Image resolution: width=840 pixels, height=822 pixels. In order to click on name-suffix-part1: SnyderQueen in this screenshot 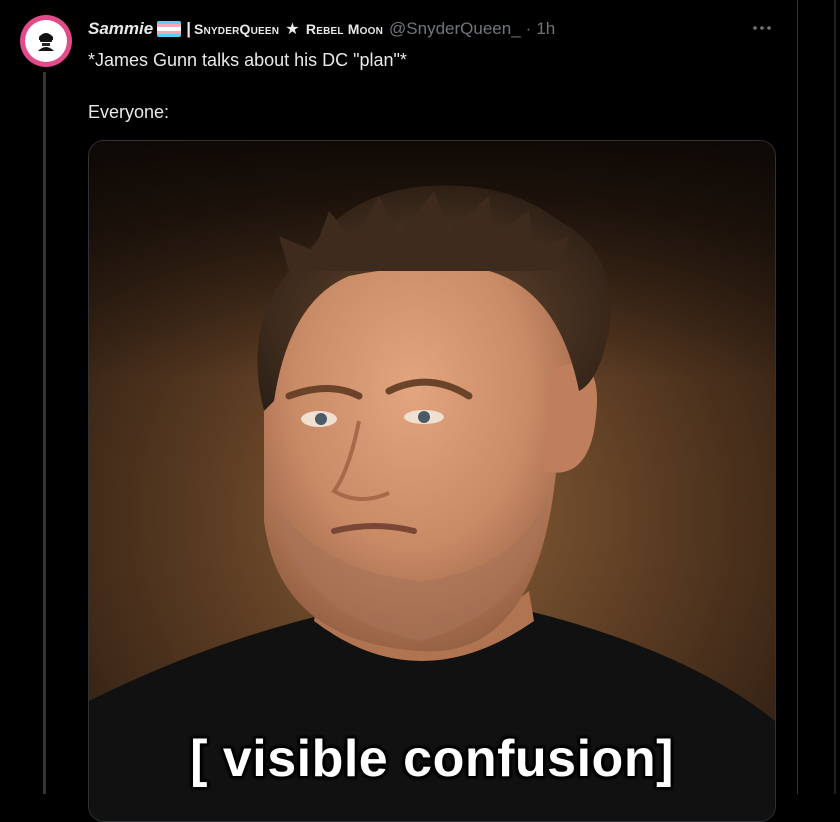, I will do `click(236, 29)`.